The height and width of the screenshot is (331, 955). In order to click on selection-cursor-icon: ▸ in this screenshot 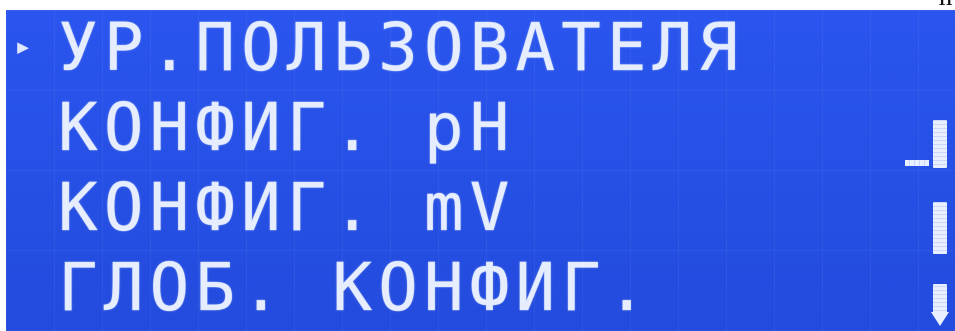, I will do `click(23, 46)`.